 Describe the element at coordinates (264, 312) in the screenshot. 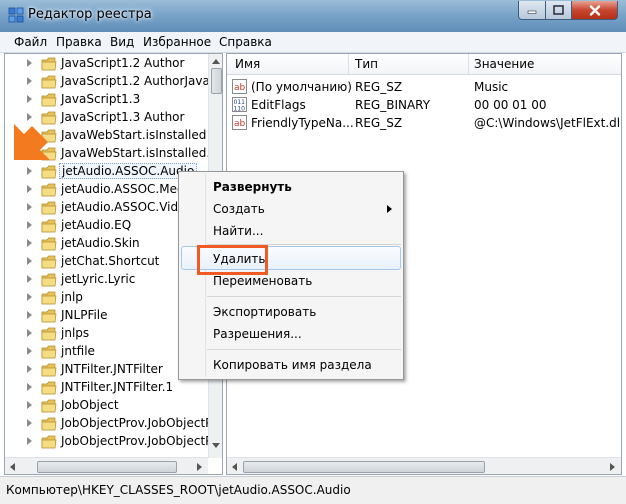

I see `context-item-export: Экспортировать` at that location.